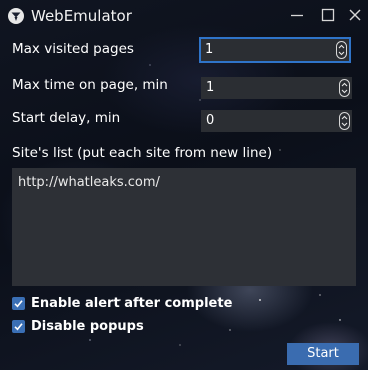  I want to click on minimize-icon, so click(297, 15).